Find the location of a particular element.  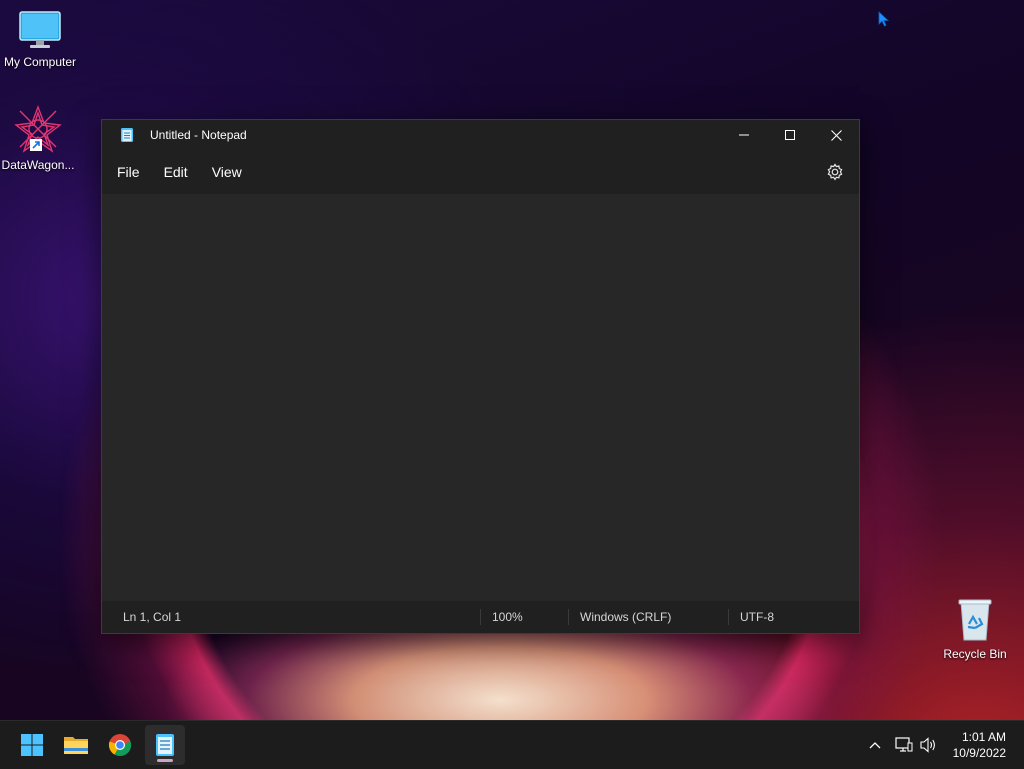

file-explorer-icon is located at coordinates (76, 745).